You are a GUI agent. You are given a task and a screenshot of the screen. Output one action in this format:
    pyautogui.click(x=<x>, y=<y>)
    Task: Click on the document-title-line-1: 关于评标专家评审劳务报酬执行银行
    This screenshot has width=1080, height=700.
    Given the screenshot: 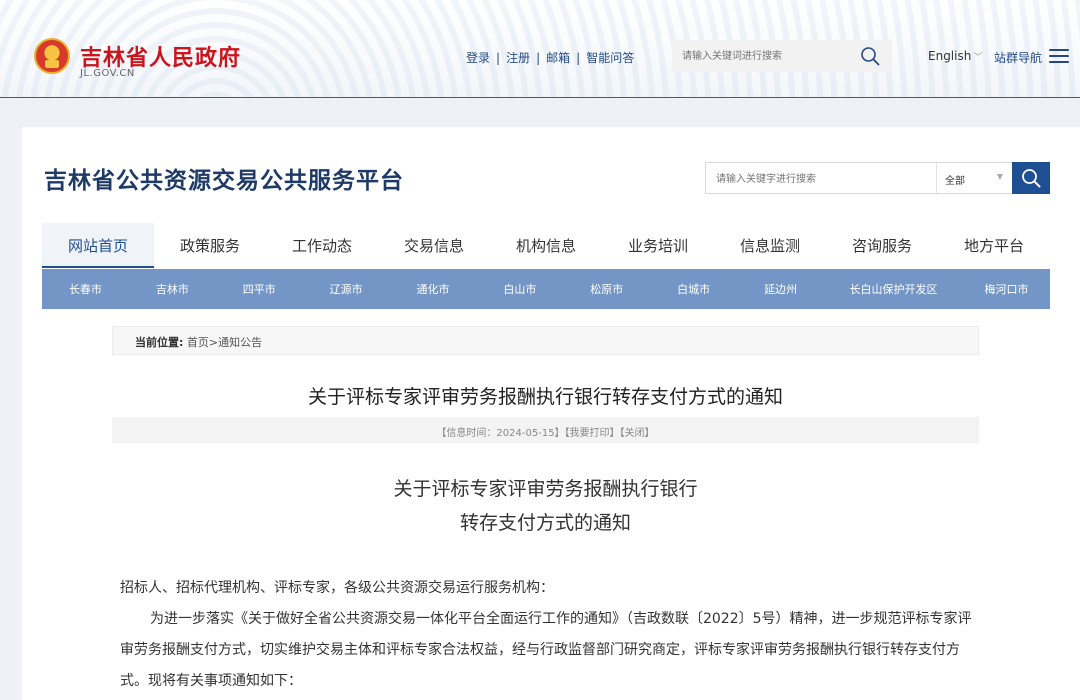 What is the action you would take?
    pyautogui.click(x=545, y=489)
    